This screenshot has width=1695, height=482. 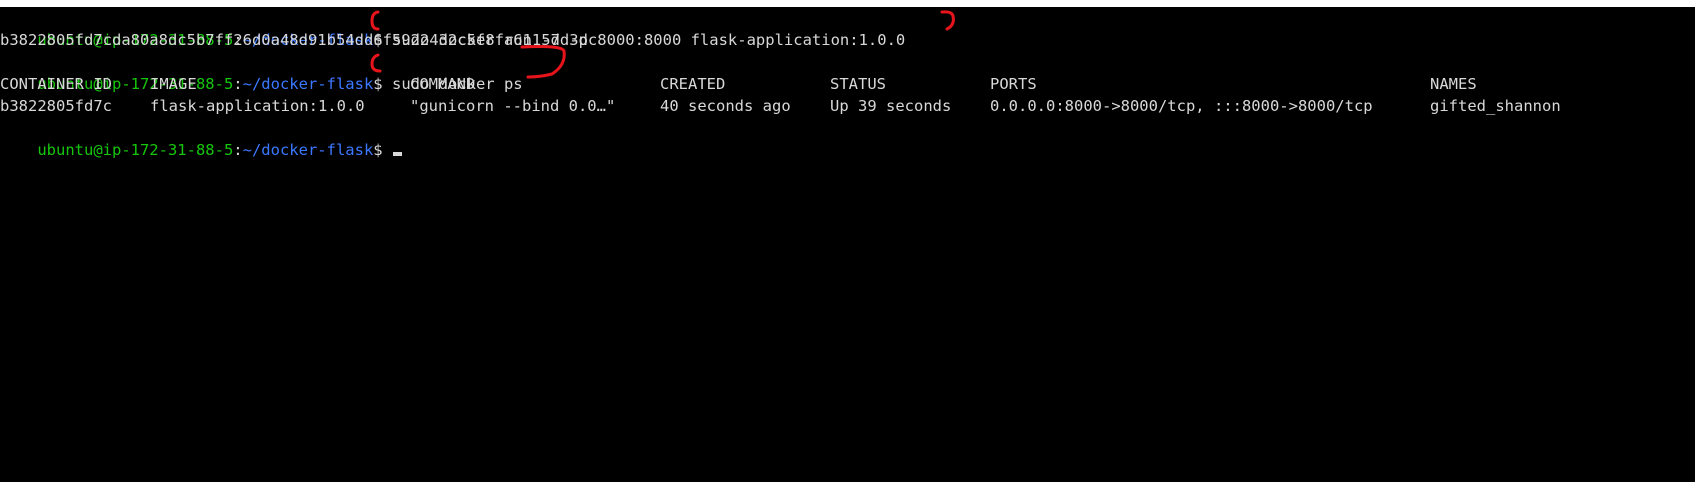 I want to click on header-names: NAMES, so click(x=1453, y=84).